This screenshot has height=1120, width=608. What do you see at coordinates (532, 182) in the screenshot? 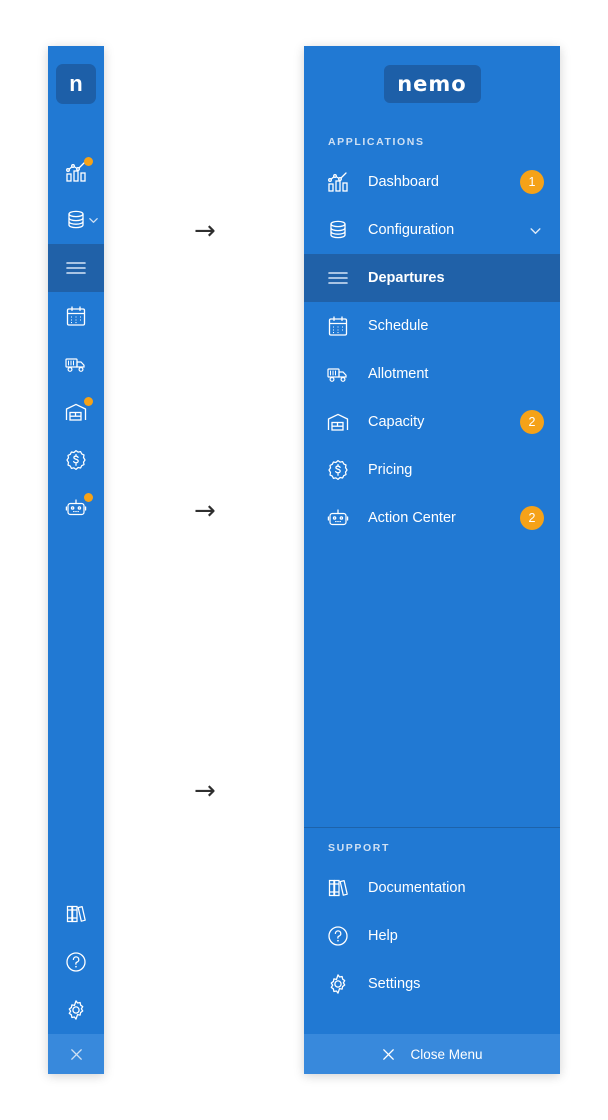
I see `status-badge: 1` at bounding box center [532, 182].